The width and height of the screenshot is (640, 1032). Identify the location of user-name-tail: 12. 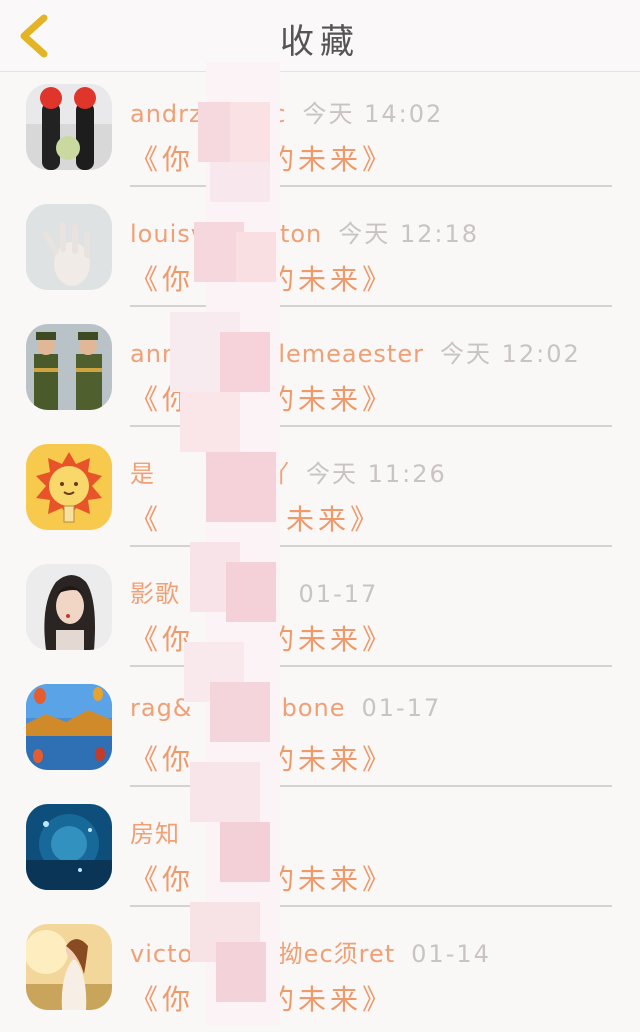
(266, 594).